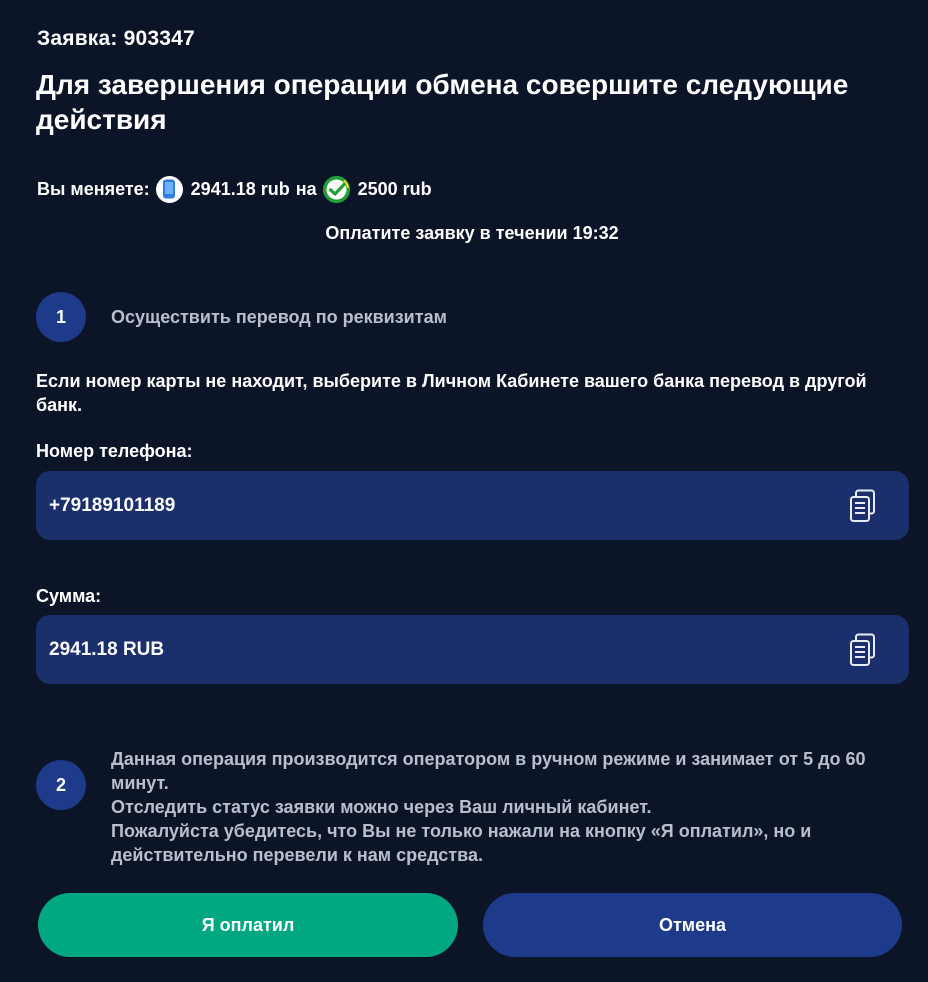 The width and height of the screenshot is (928, 982). Describe the element at coordinates (61, 785) in the screenshot. I see `step-2-badge: 2` at that location.